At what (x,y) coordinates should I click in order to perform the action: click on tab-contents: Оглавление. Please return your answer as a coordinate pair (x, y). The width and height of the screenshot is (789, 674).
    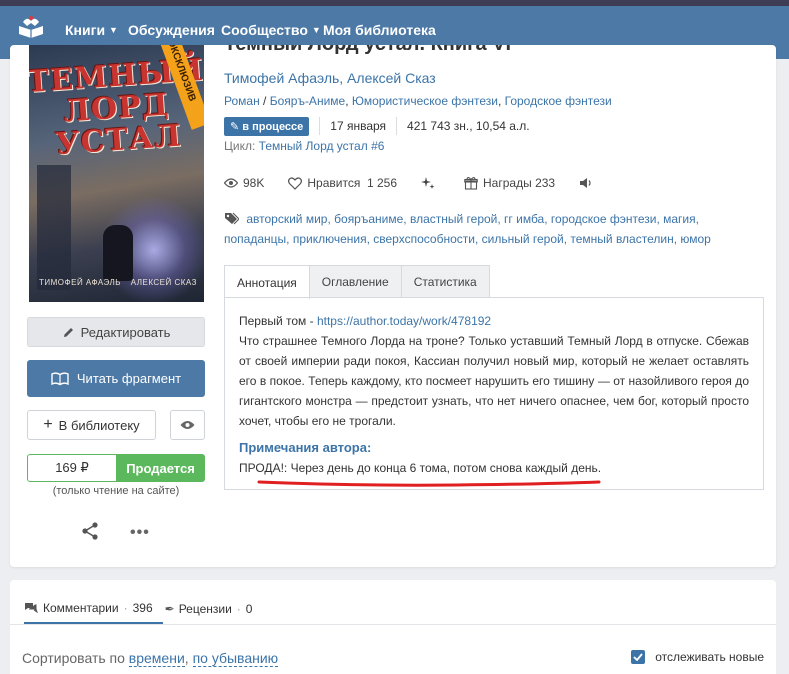
    Looking at the image, I should click on (355, 281).